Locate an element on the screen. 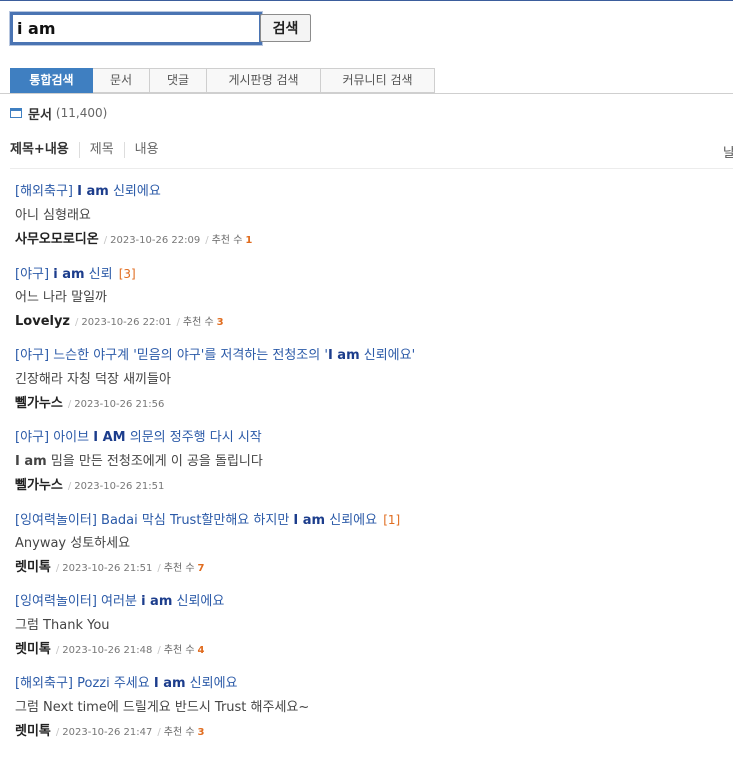 Image resolution: width=733 pixels, height=757 pixels. search-tabs: 통합검색 문서 댓글 게시판명 검색 커뮤니티 검색 is located at coordinates (222, 80).